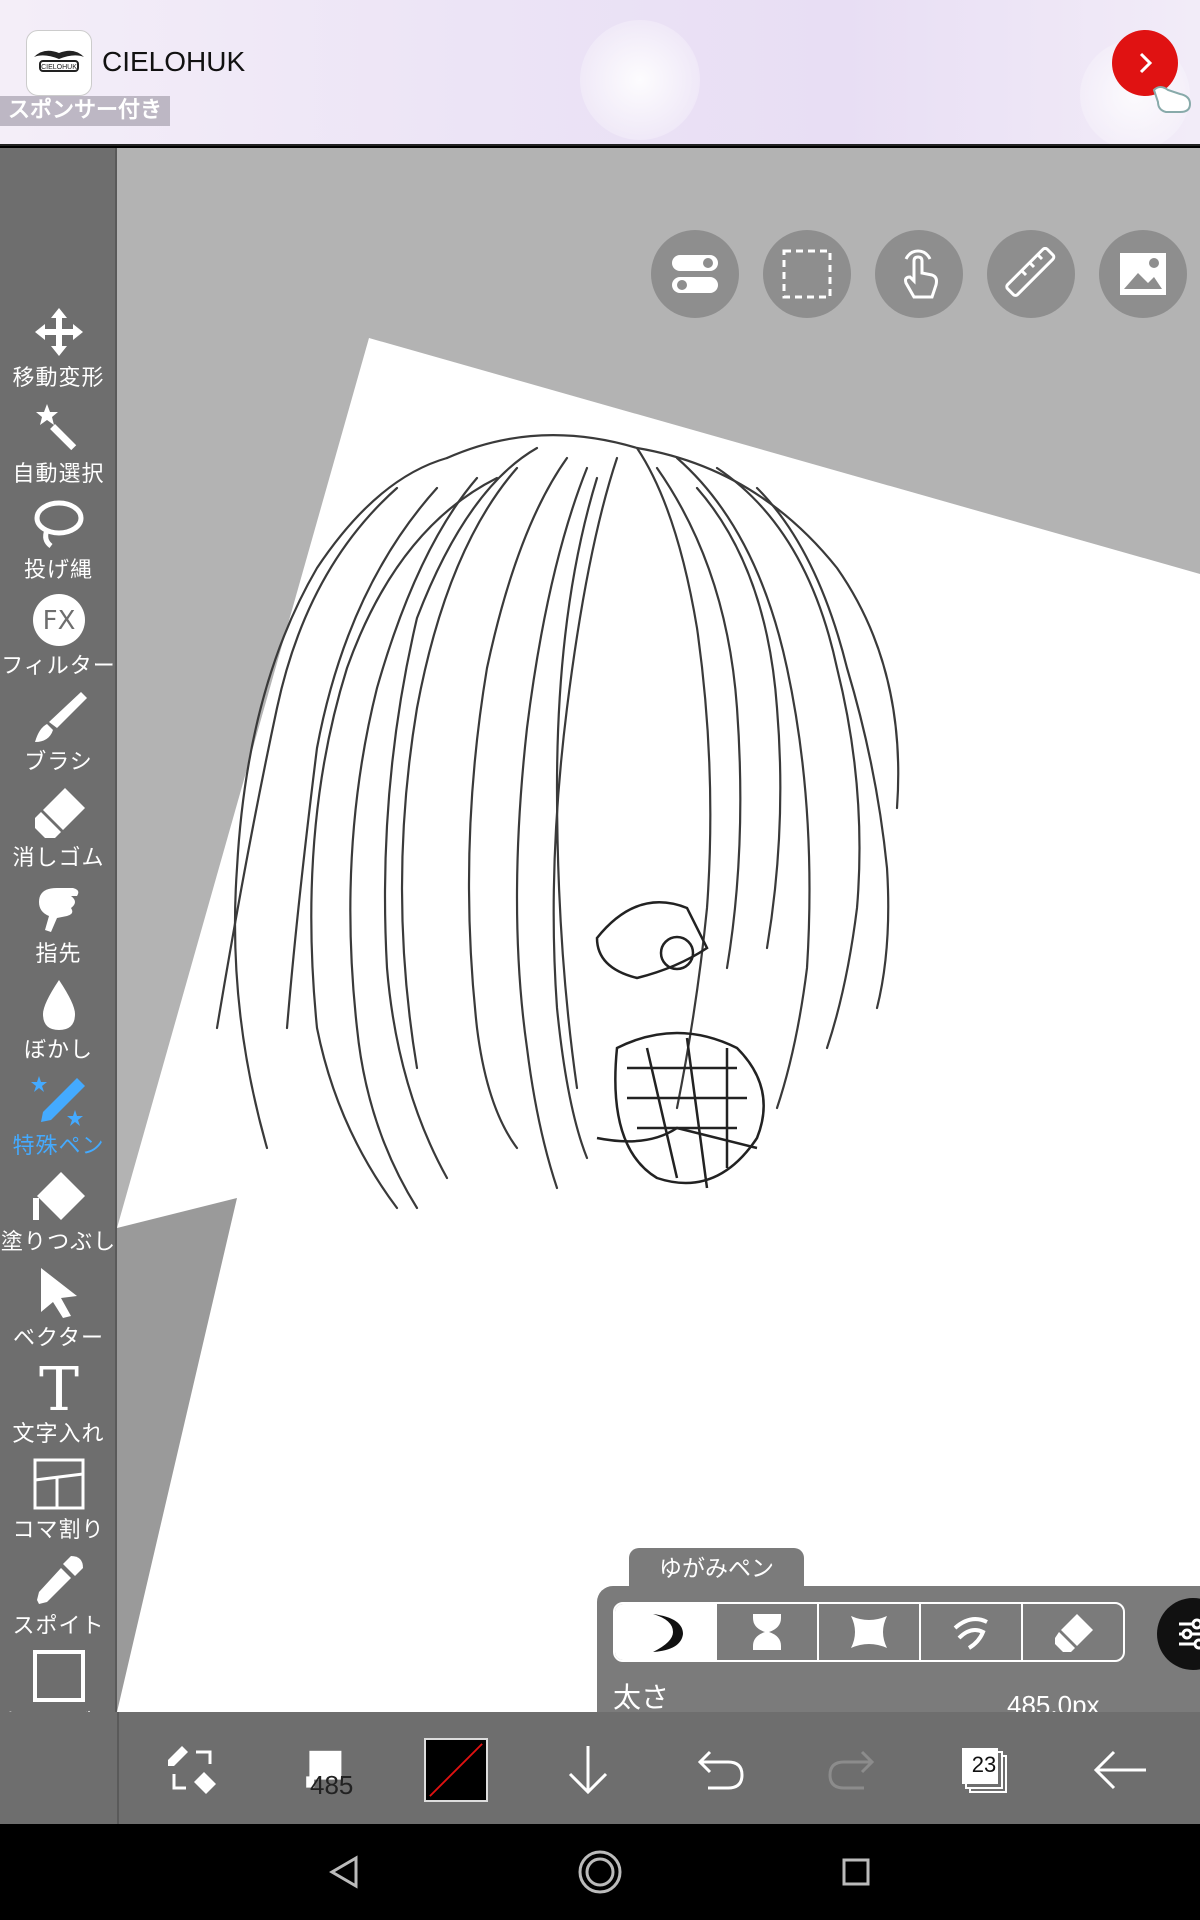 This screenshot has width=1200, height=1920. What do you see at coordinates (55, 427) in the screenshot?
I see `magic-wand-icon` at bounding box center [55, 427].